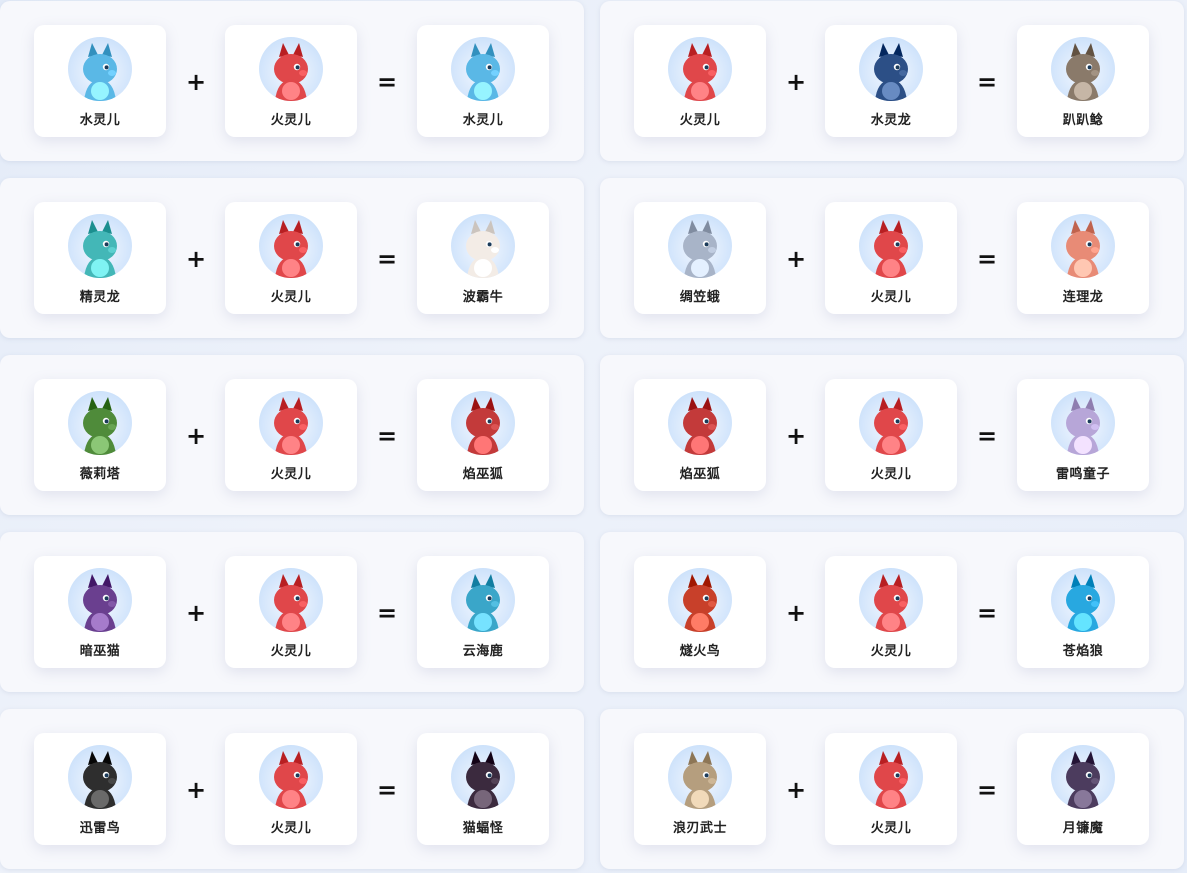  What do you see at coordinates (100, 828) in the screenshot?
I see `pet-name: 迅雷鸟` at bounding box center [100, 828].